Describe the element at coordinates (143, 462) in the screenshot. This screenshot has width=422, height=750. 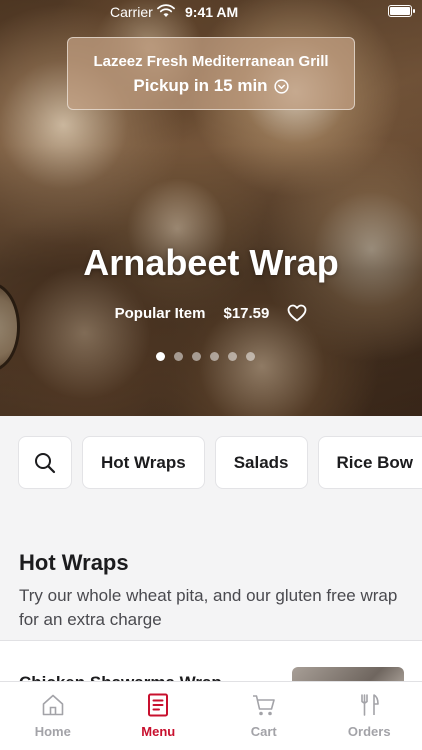
I see `category-chip-hot-wraps: Hot Wraps` at that location.